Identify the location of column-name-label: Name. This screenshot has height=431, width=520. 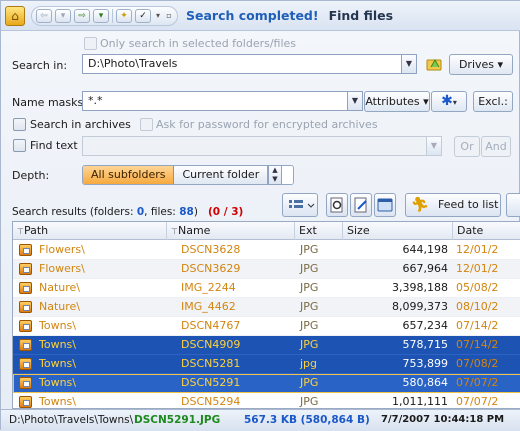
(194, 230).